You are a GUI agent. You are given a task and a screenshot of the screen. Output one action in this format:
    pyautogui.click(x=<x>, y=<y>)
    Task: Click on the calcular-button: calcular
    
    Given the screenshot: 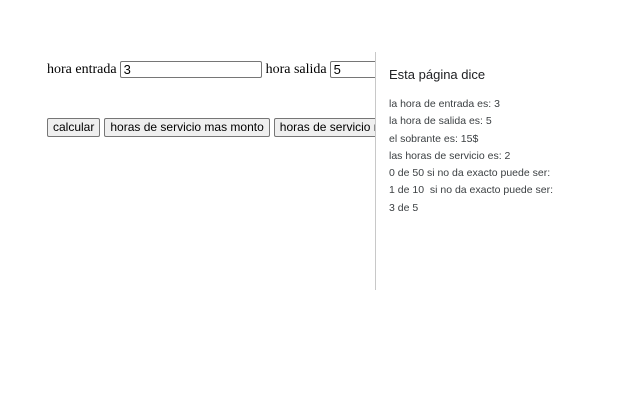 What is the action you would take?
    pyautogui.click(x=74, y=127)
    